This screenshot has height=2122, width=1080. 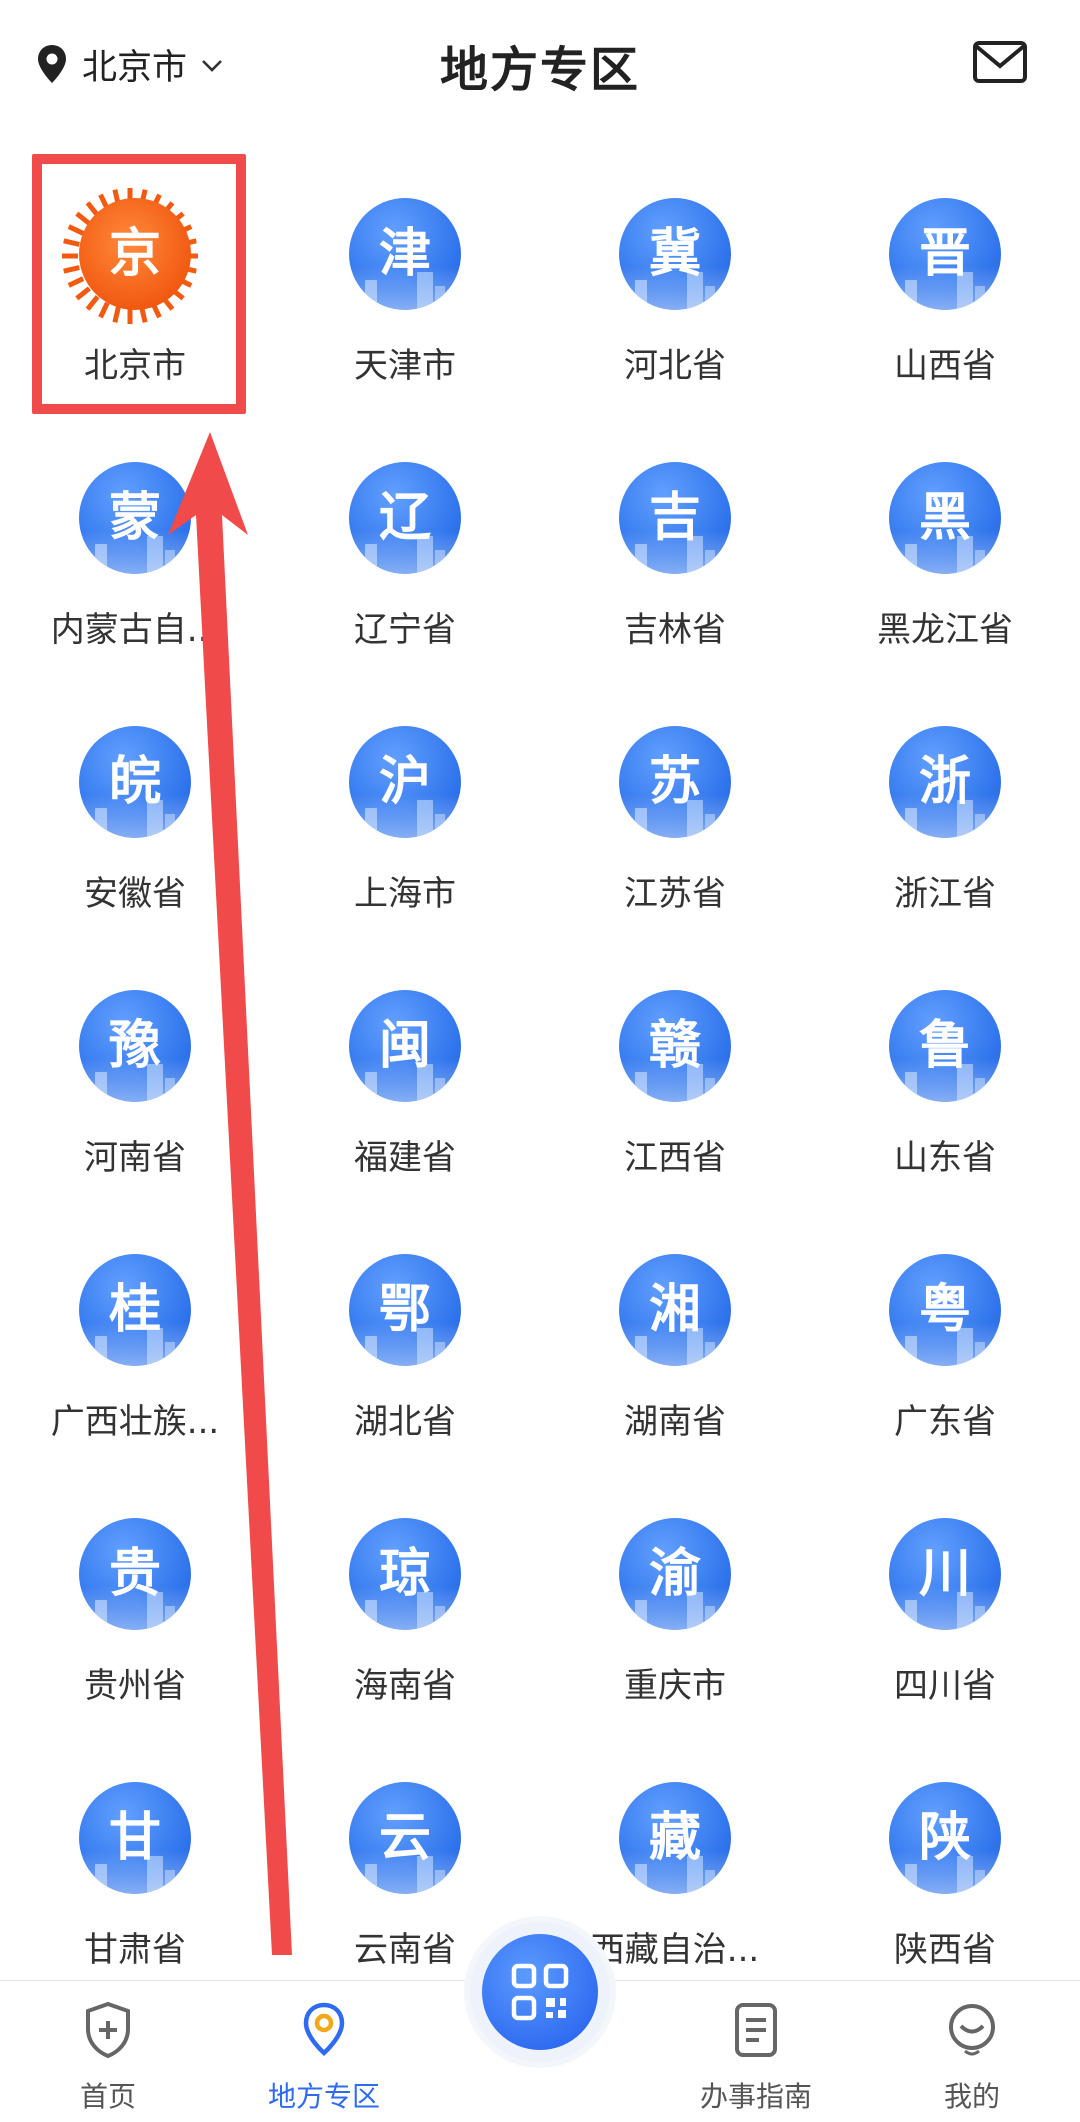 What do you see at coordinates (405, 1686) in the screenshot?
I see `region-label: 海南省` at bounding box center [405, 1686].